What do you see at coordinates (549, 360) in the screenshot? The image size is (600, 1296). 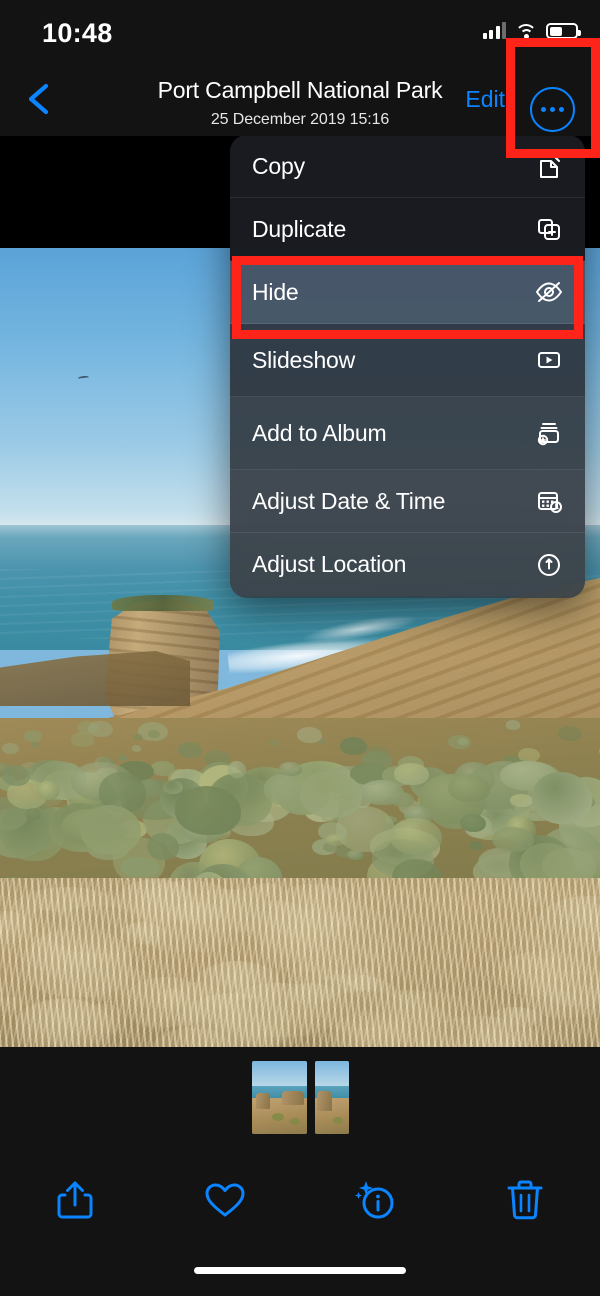 I see `slideshow-play-icon` at bounding box center [549, 360].